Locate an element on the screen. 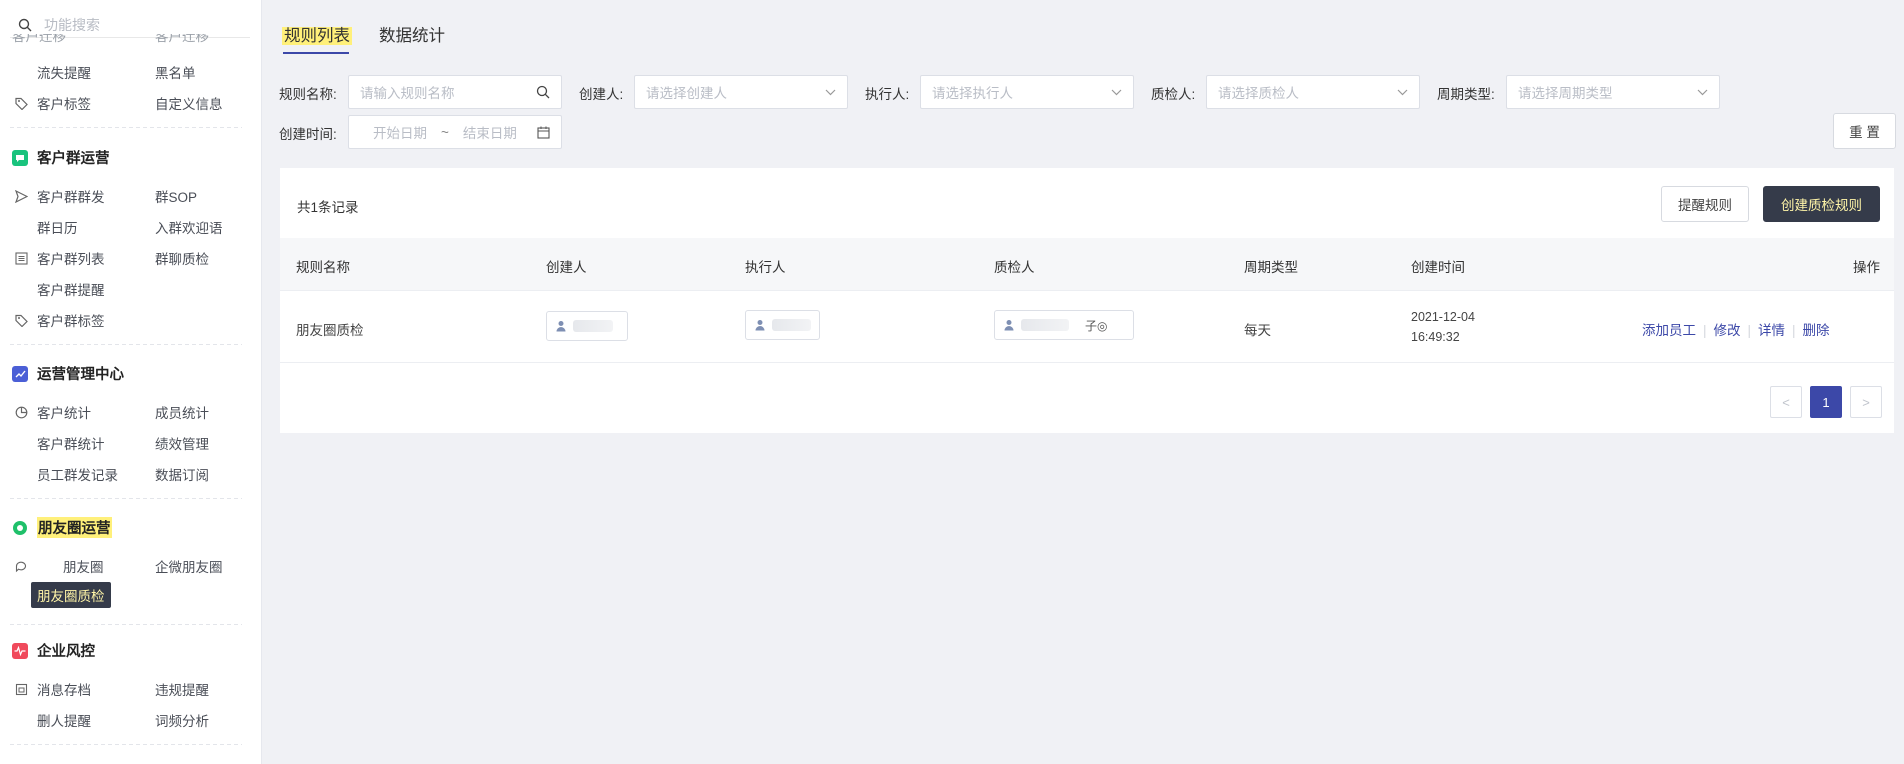  sidebar-item-message-archive: 消息存档 is located at coordinates (52, 689).